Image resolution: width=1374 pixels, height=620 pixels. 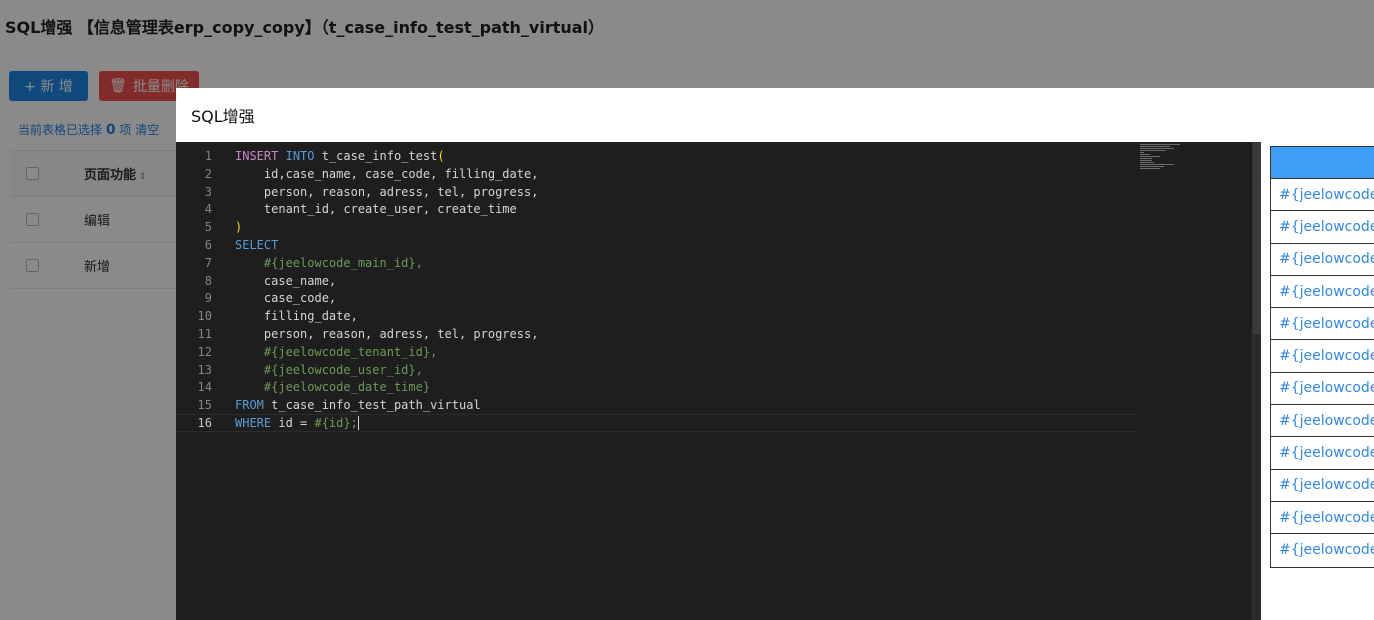 What do you see at coordinates (656, 281) in the screenshot?
I see `code-line: 8 case_name,` at bounding box center [656, 281].